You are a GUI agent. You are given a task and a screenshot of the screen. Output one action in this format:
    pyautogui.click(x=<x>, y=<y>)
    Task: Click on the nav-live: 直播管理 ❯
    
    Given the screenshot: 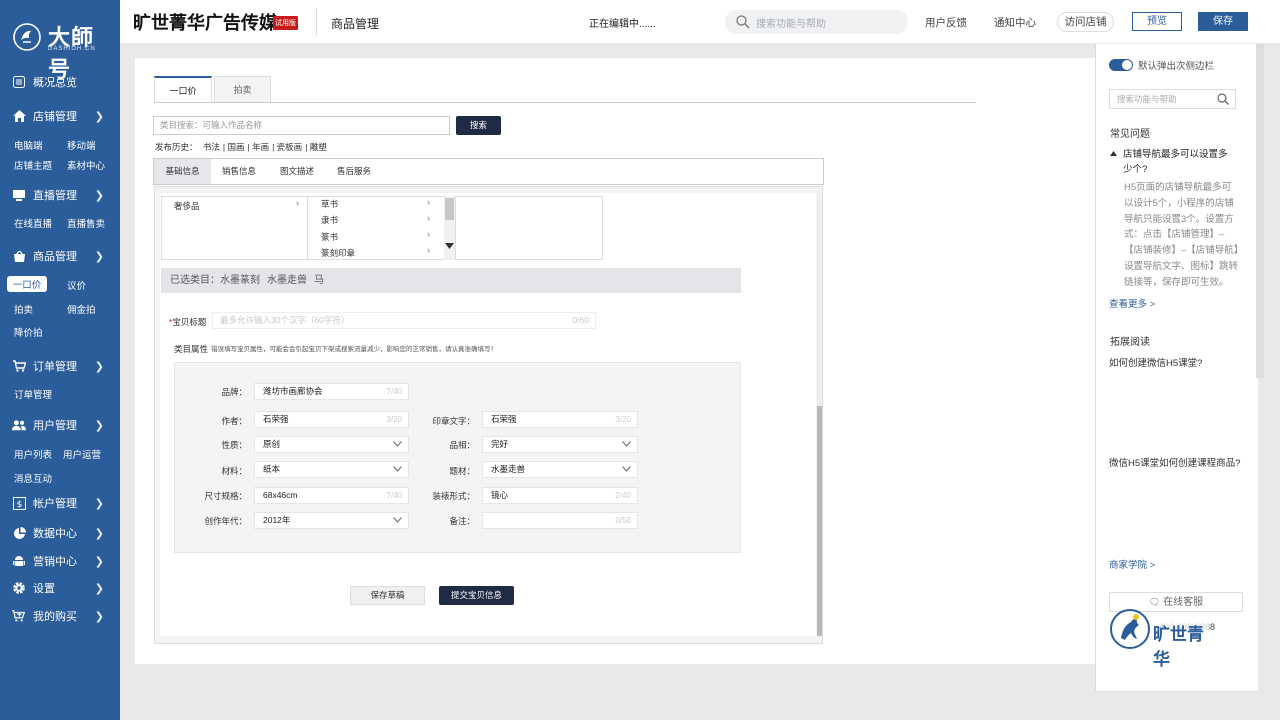 What is the action you would take?
    pyautogui.click(x=60, y=195)
    